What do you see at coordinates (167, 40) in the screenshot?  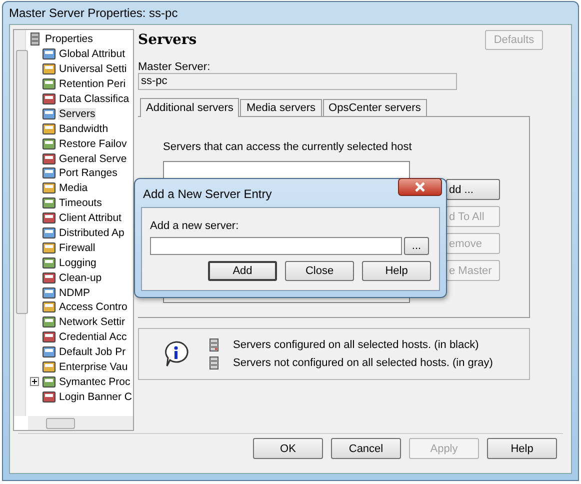 I see `page-heading: Servers` at bounding box center [167, 40].